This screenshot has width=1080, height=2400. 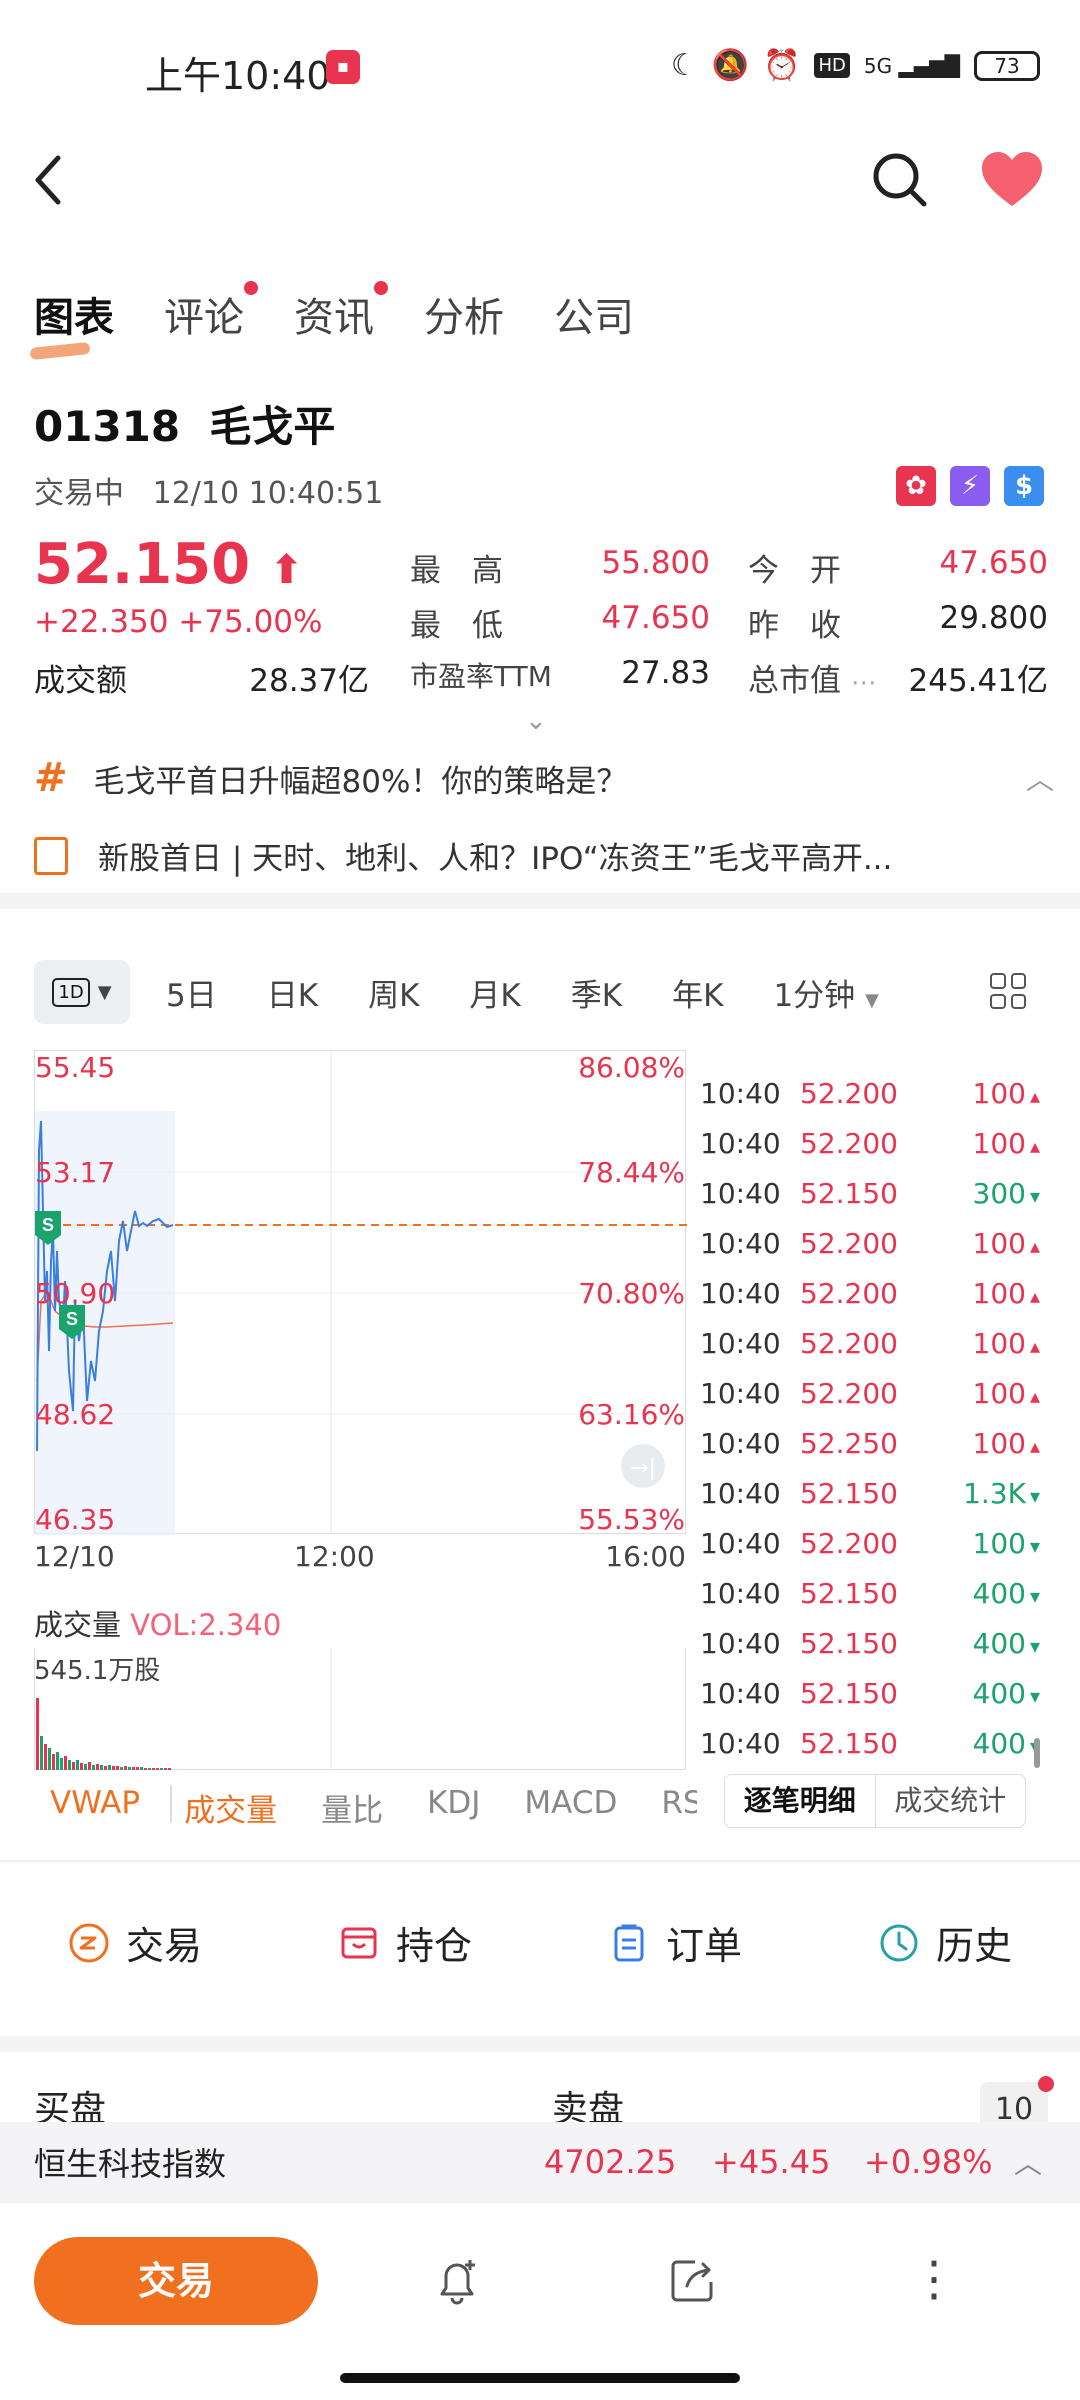 I want to click on indicator-volume-ratio: 量比, so click(x=352, y=1807).